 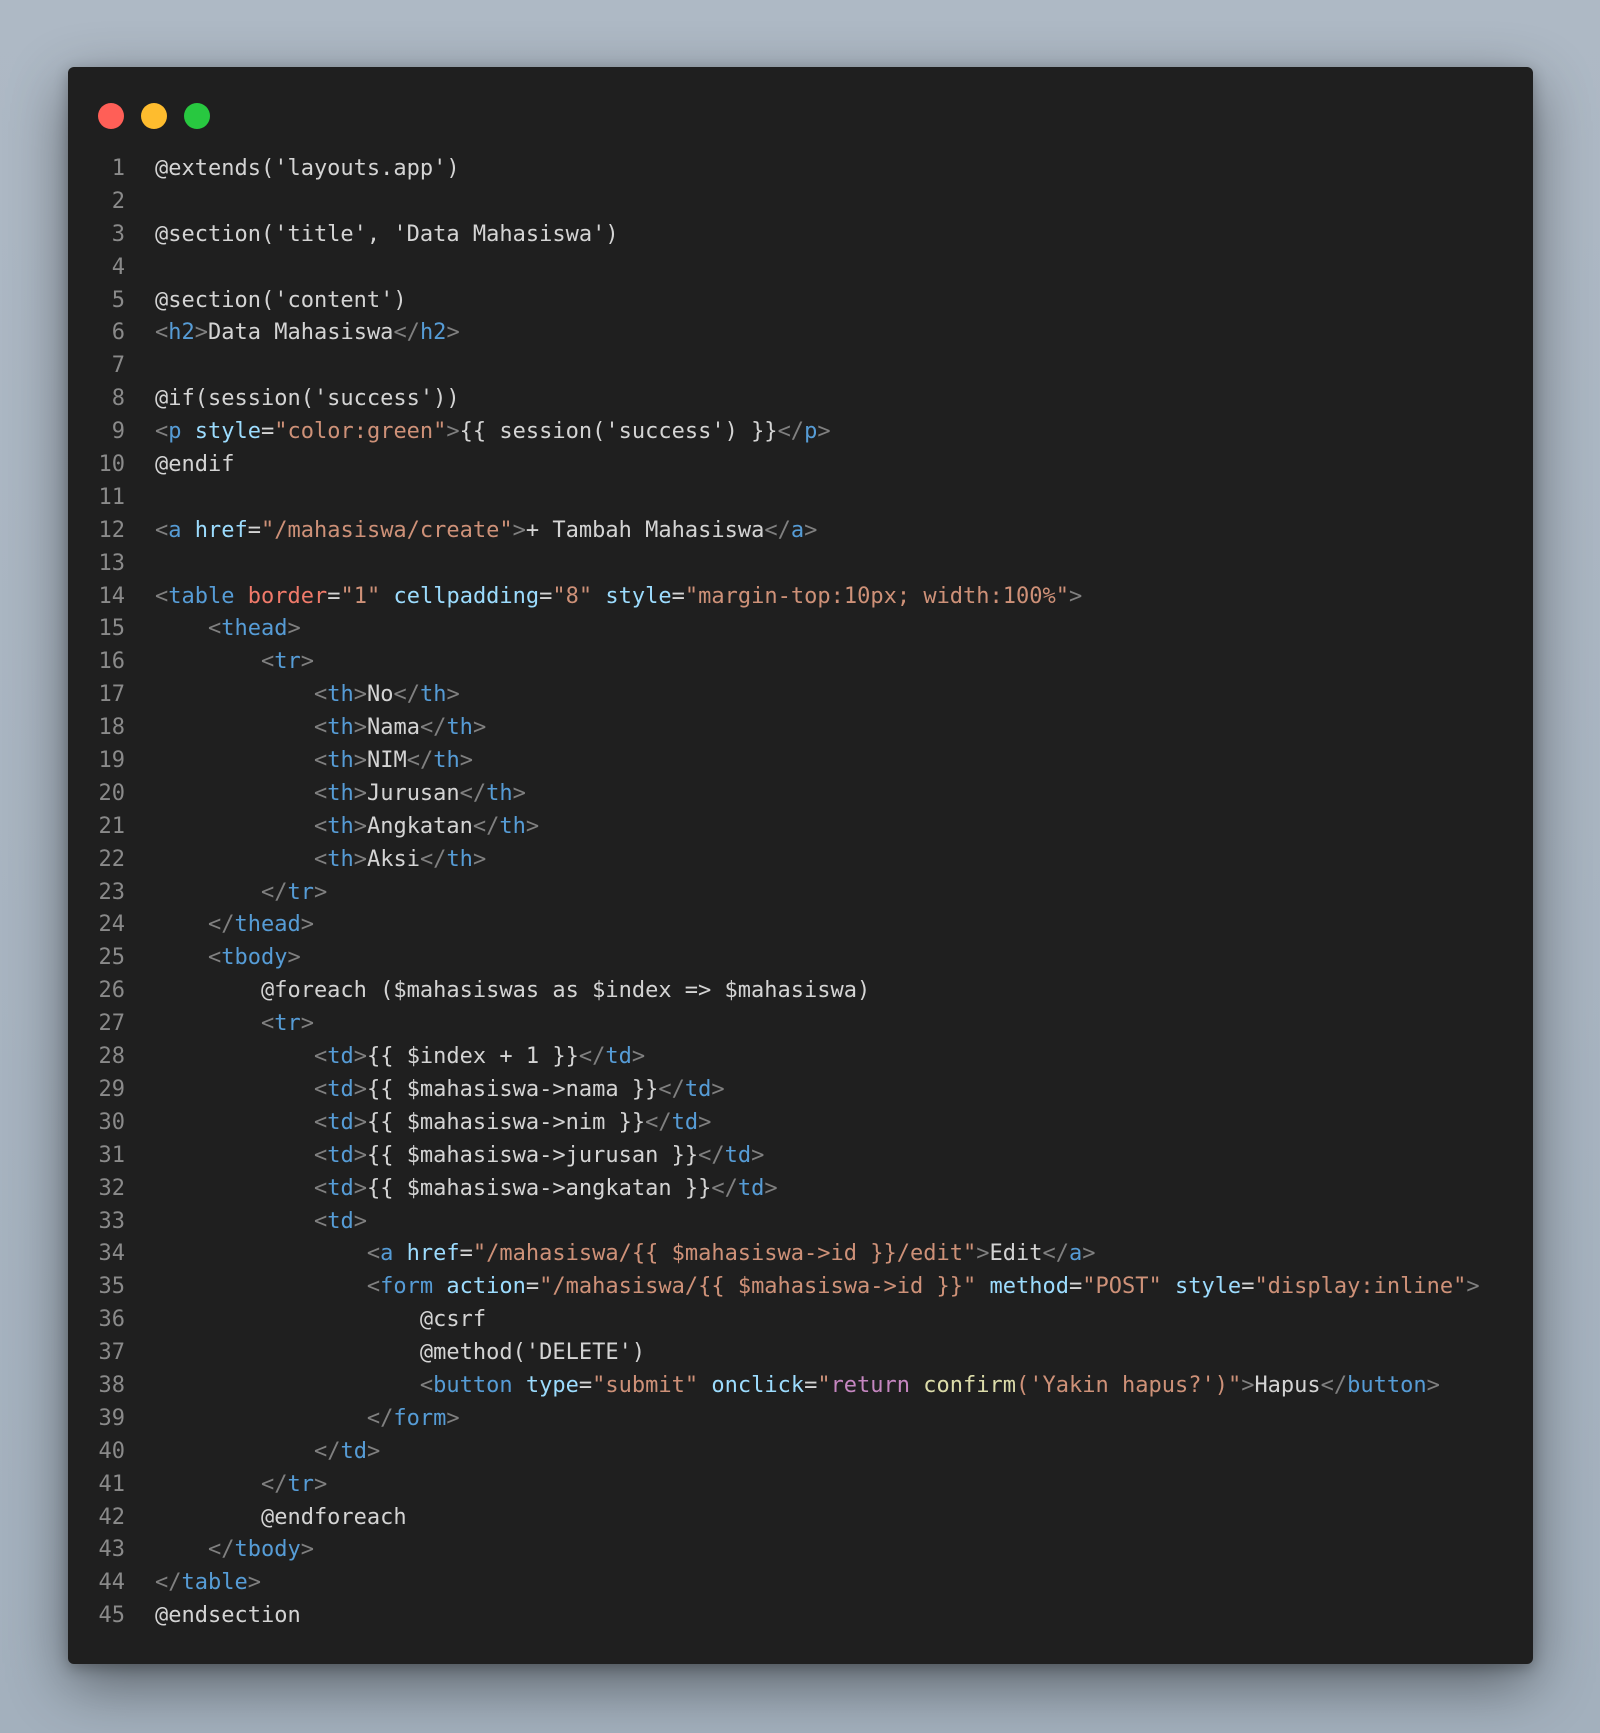 I want to click on code-line: 4, so click(x=800, y=268).